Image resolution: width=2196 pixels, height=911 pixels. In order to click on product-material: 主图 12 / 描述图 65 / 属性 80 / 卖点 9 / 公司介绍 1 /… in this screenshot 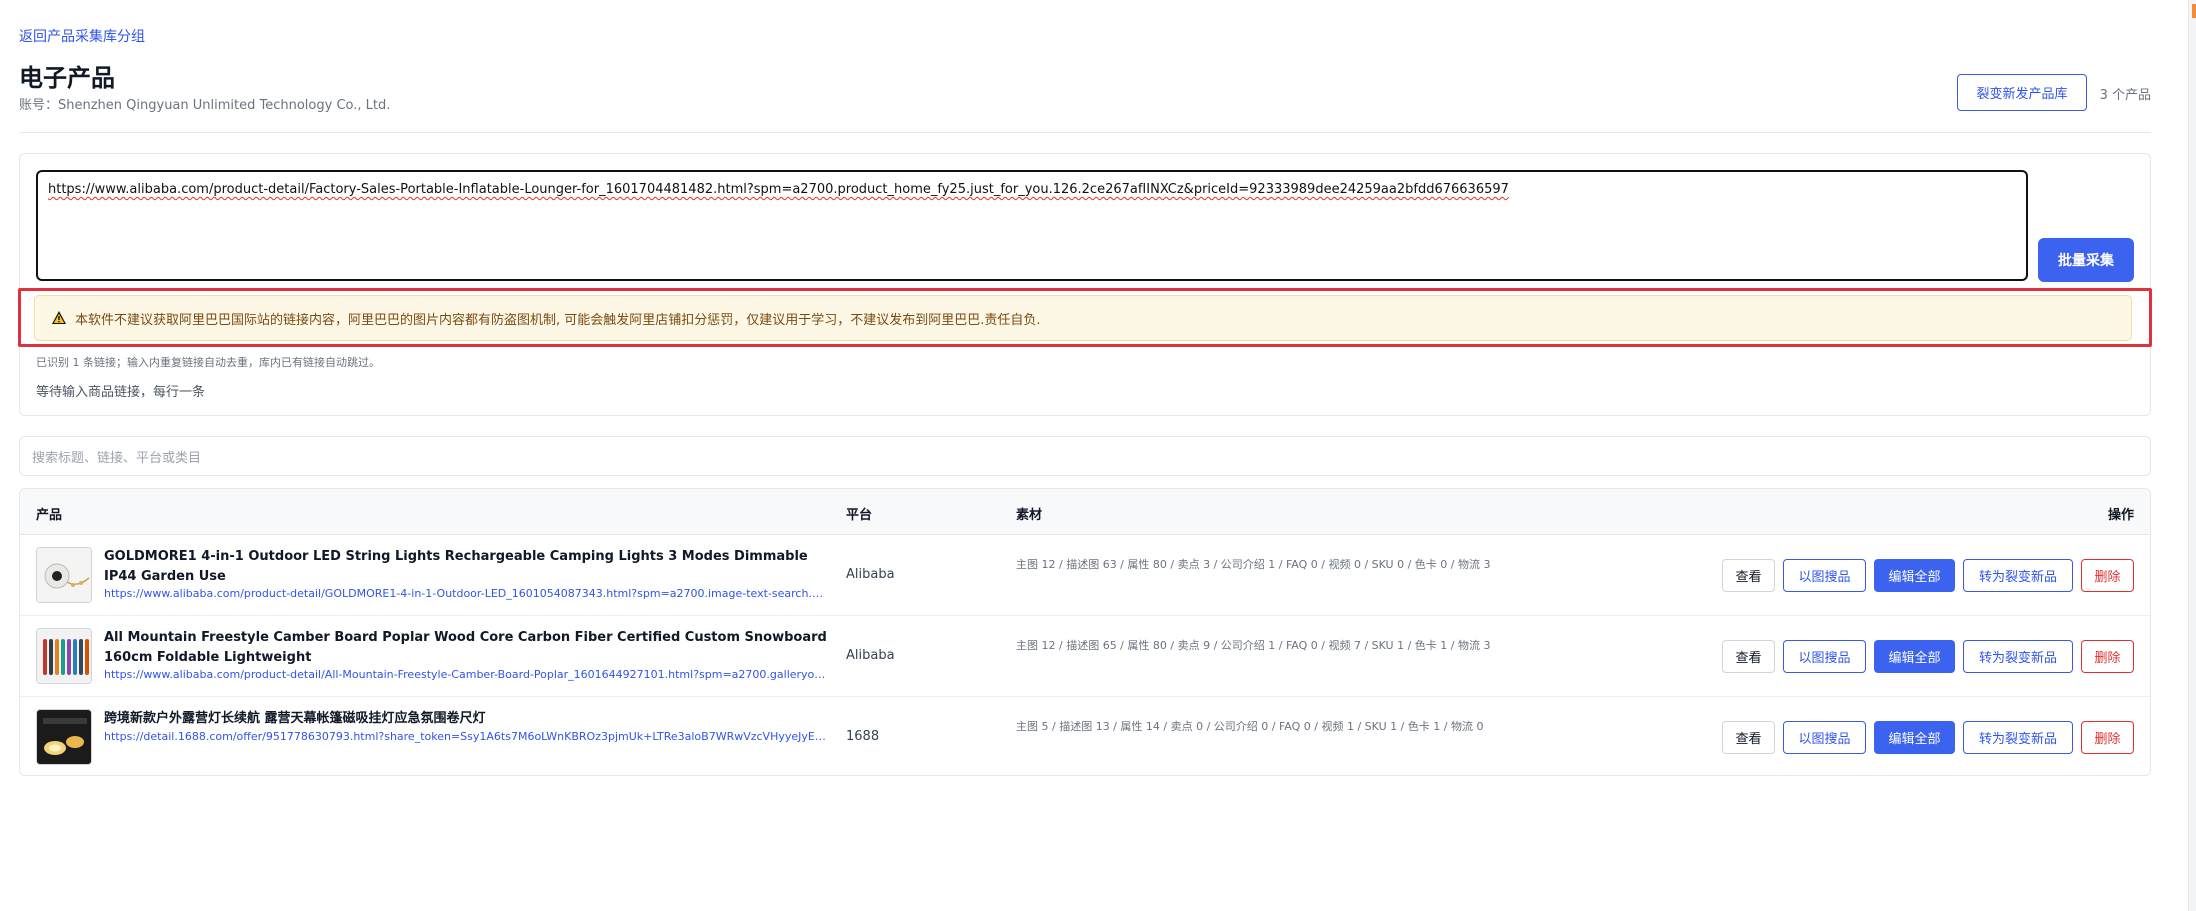, I will do `click(1253, 645)`.